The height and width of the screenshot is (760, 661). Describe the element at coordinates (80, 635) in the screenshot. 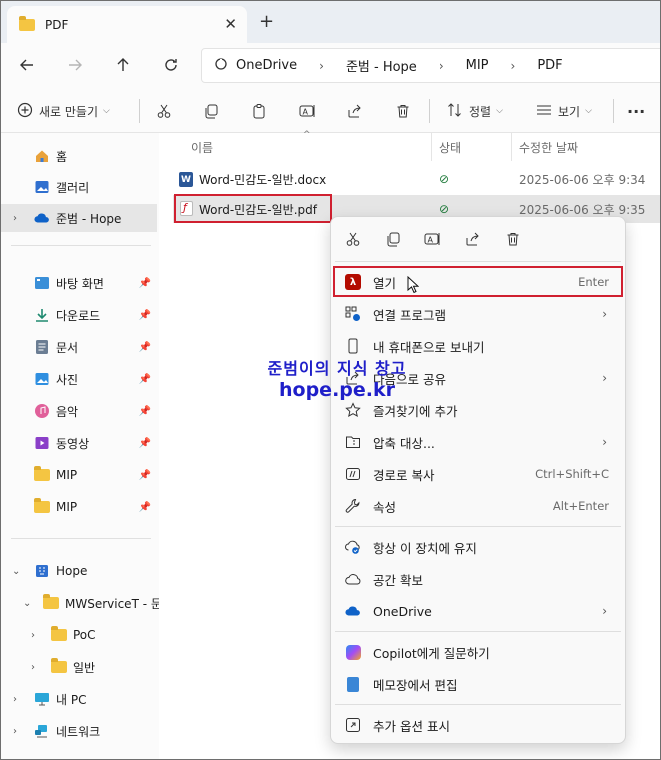

I see `sidebar-item-poc: › PoC` at that location.